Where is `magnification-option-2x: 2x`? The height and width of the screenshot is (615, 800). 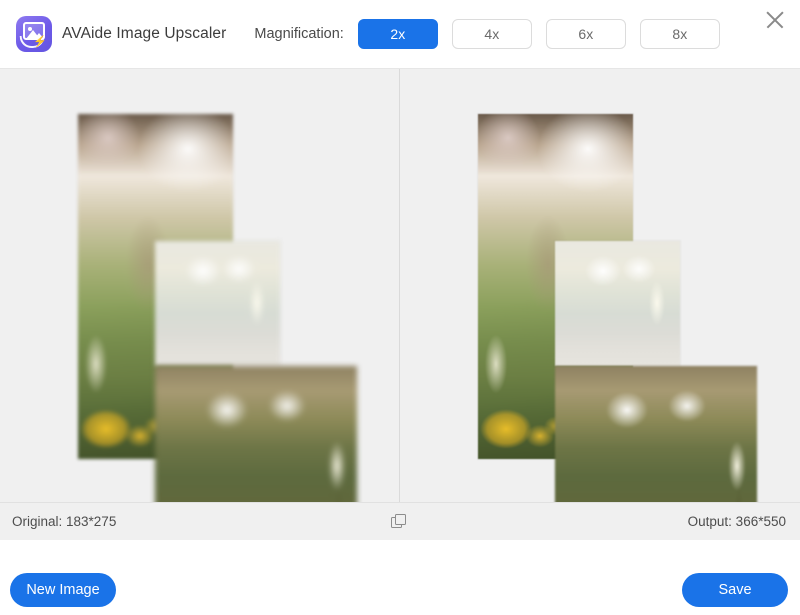
magnification-option-2x: 2x is located at coordinates (397, 34).